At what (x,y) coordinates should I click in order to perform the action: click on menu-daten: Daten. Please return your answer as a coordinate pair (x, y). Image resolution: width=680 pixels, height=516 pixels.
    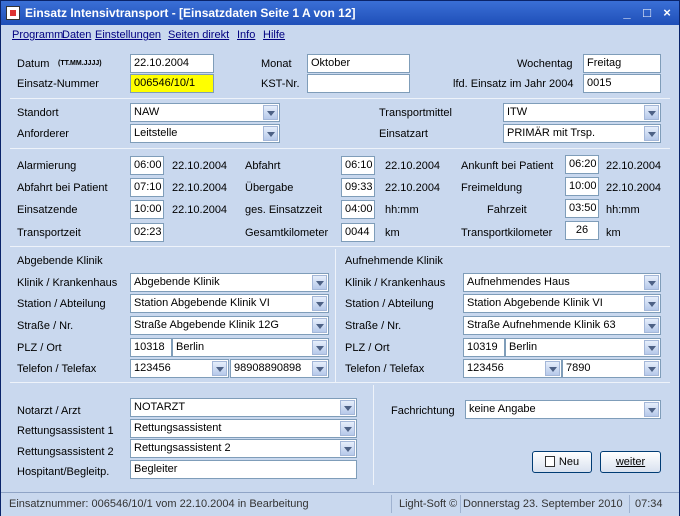
    Looking at the image, I should click on (76, 35).